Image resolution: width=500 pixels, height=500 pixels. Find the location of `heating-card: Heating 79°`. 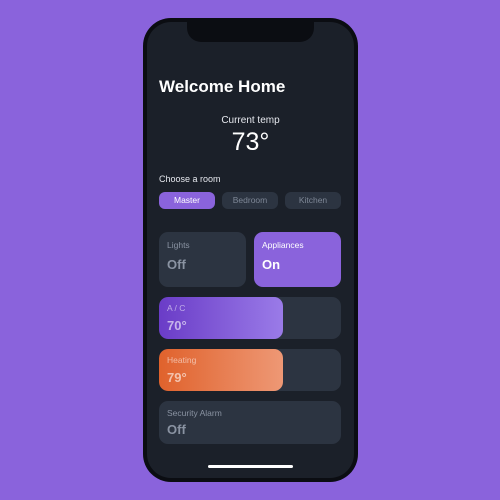

heating-card: Heating 79° is located at coordinates (250, 370).